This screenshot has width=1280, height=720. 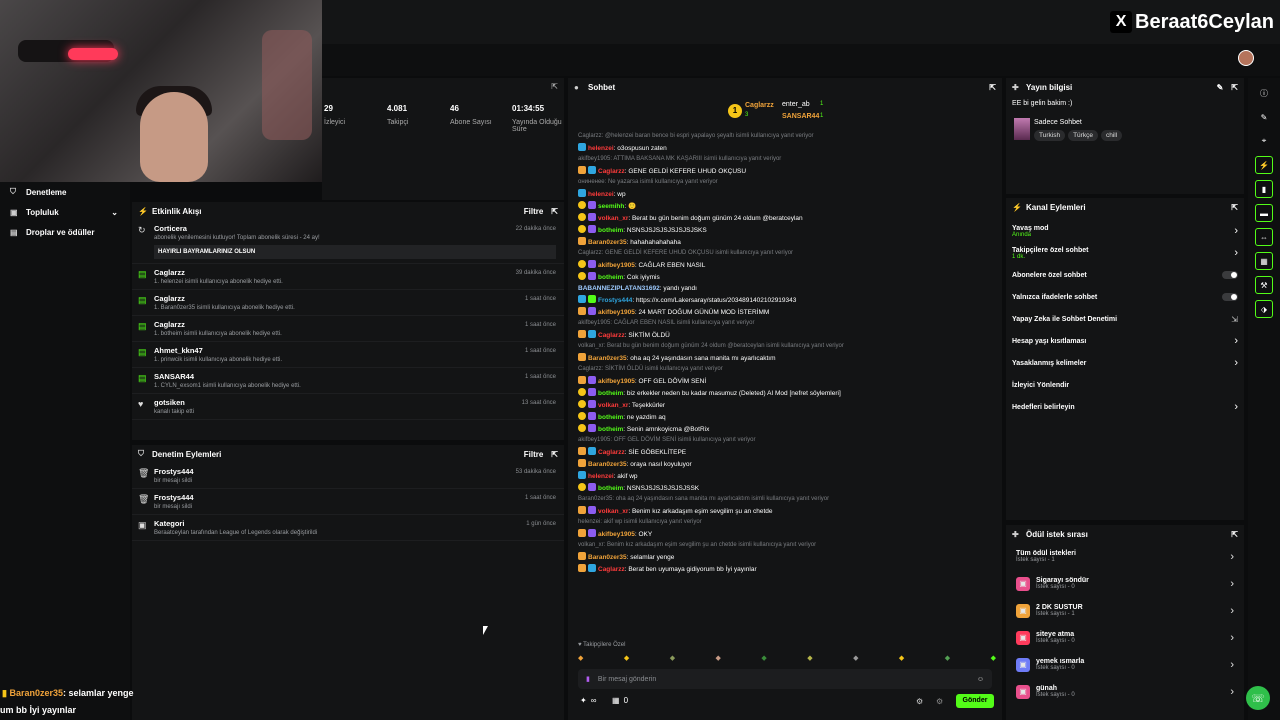 I want to click on reward-row: ▣ yemek ısmarla İstek sayısı - 0 ›, so click(x=1125, y=664).